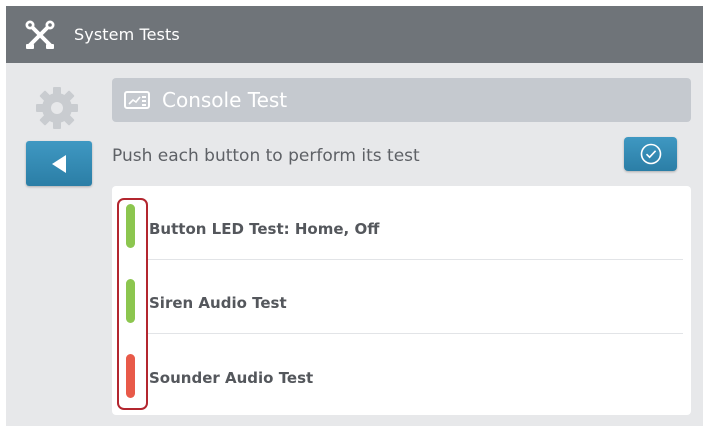  What do you see at coordinates (401, 297) in the screenshot?
I see `test-item-siren-audio: Siren Audio Test` at bounding box center [401, 297].